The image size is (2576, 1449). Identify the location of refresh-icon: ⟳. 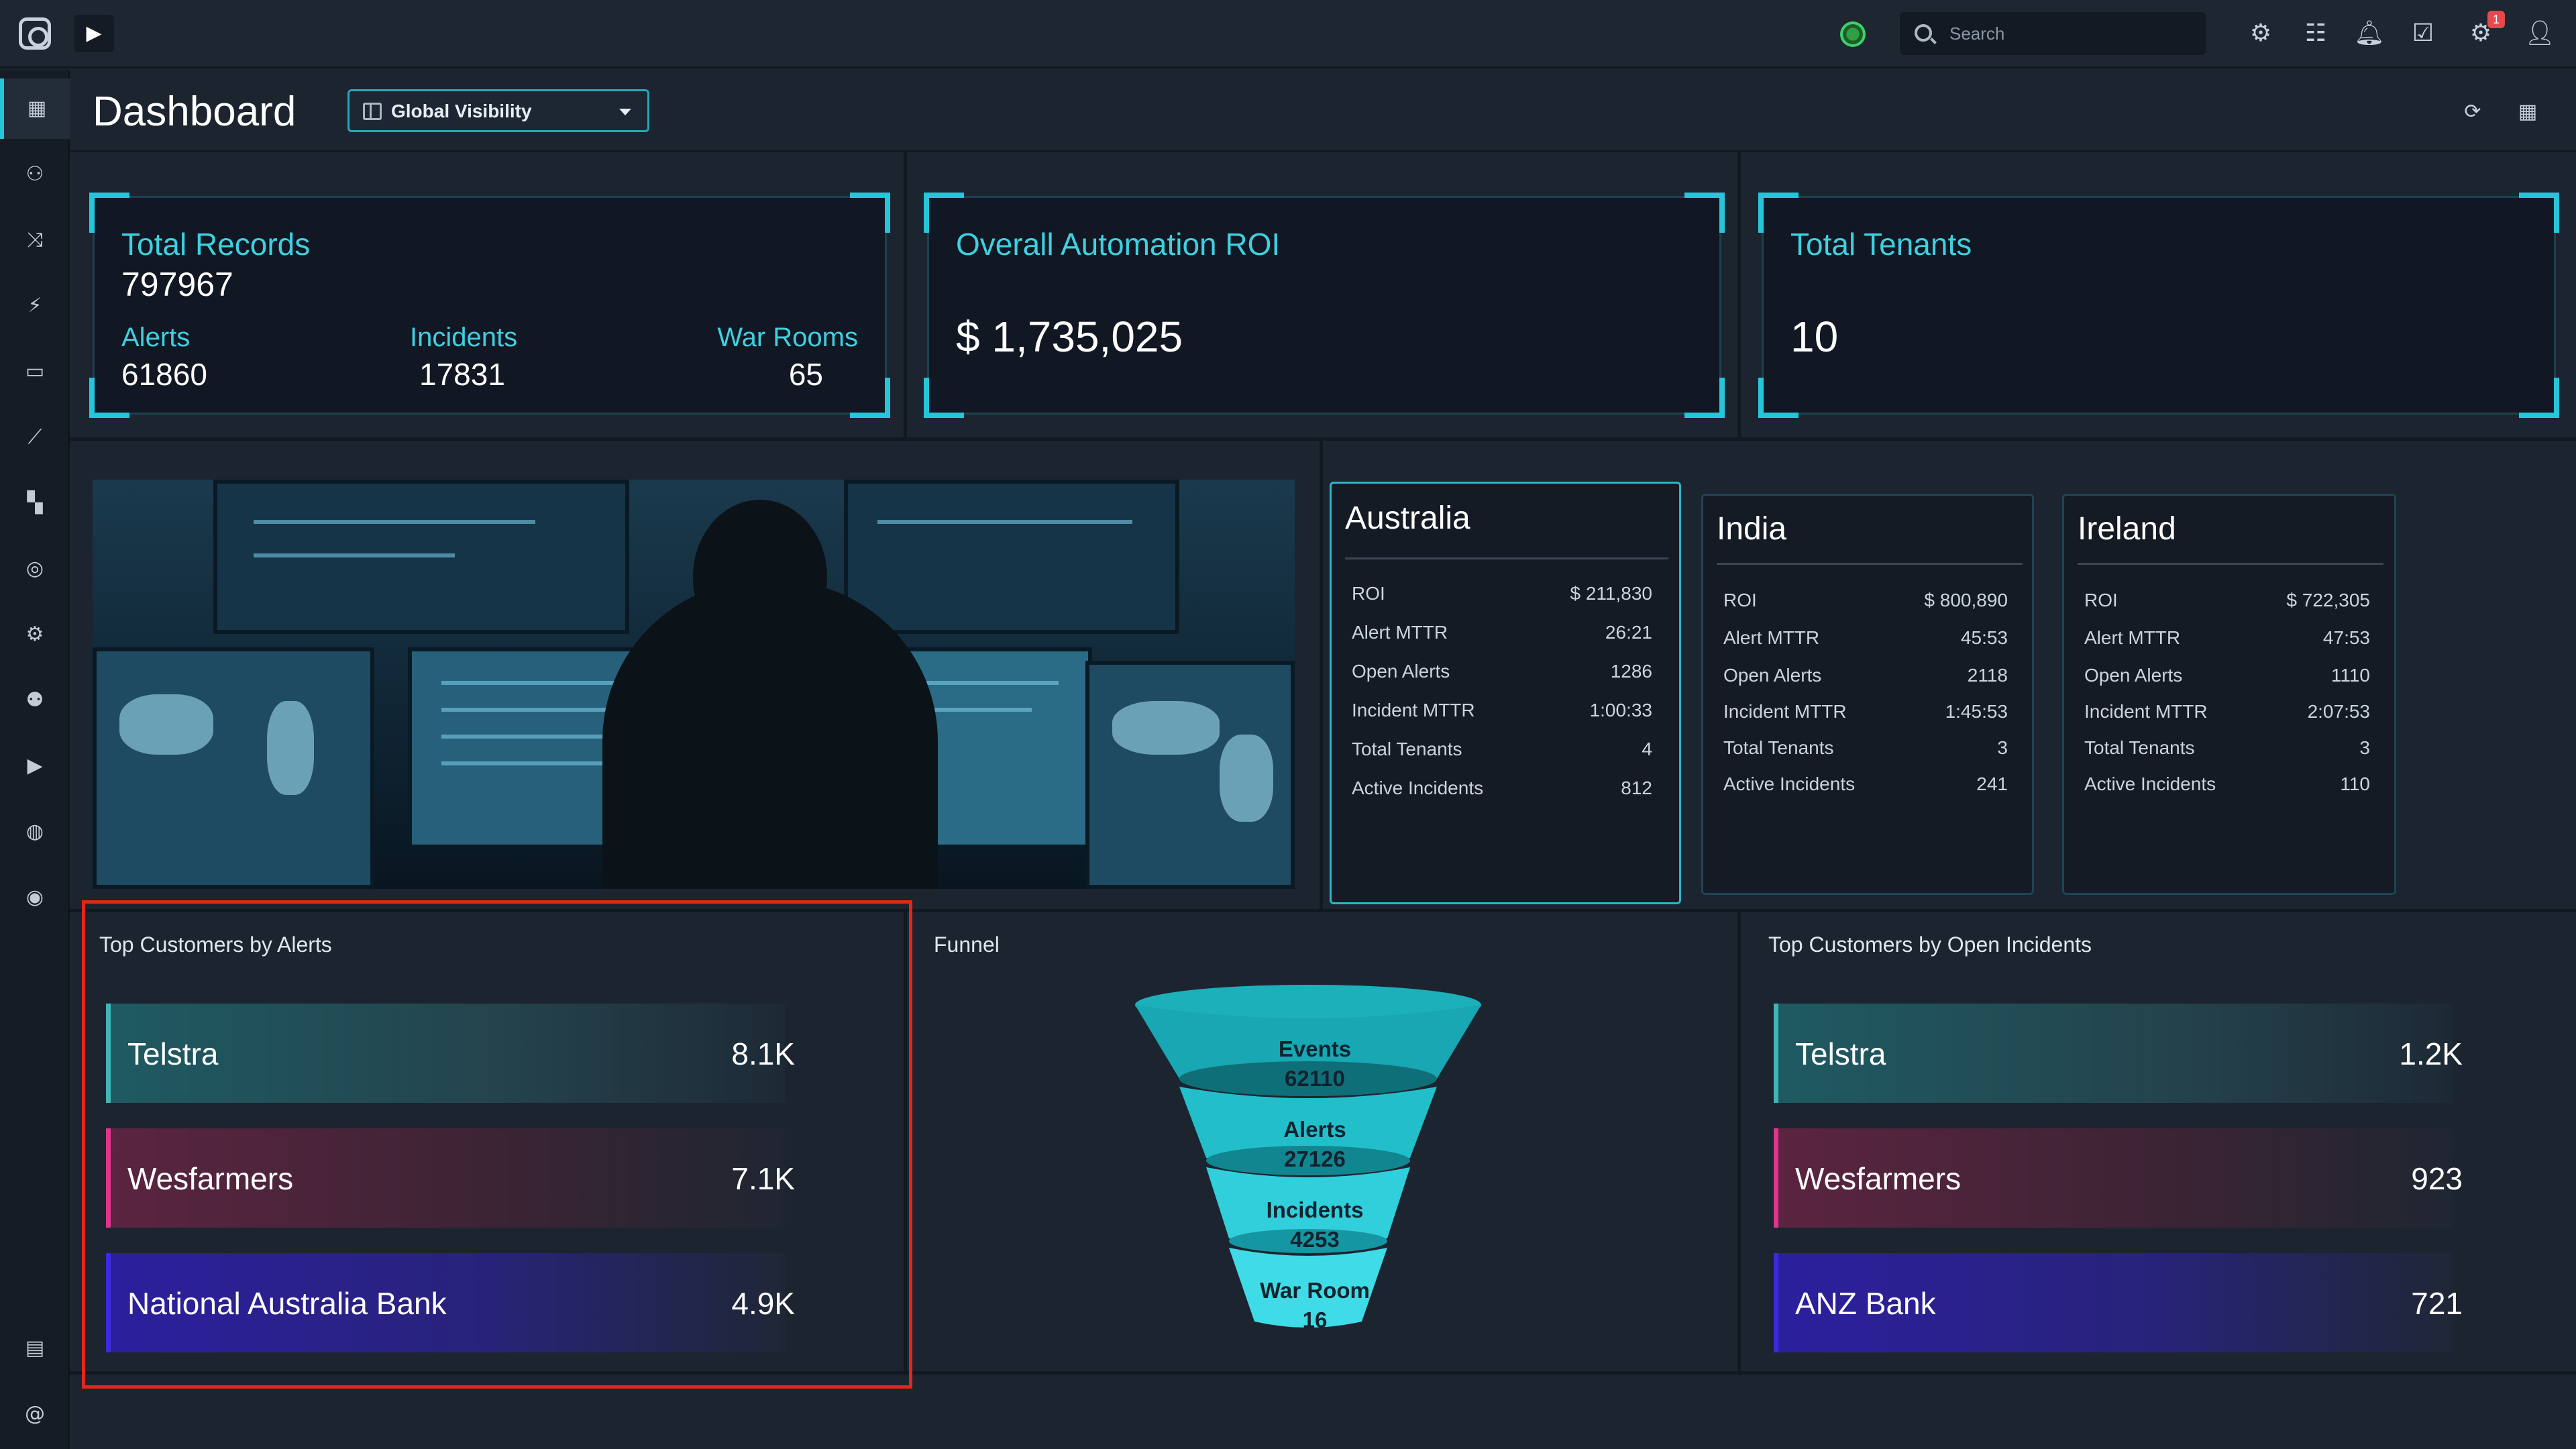
(2472, 112).